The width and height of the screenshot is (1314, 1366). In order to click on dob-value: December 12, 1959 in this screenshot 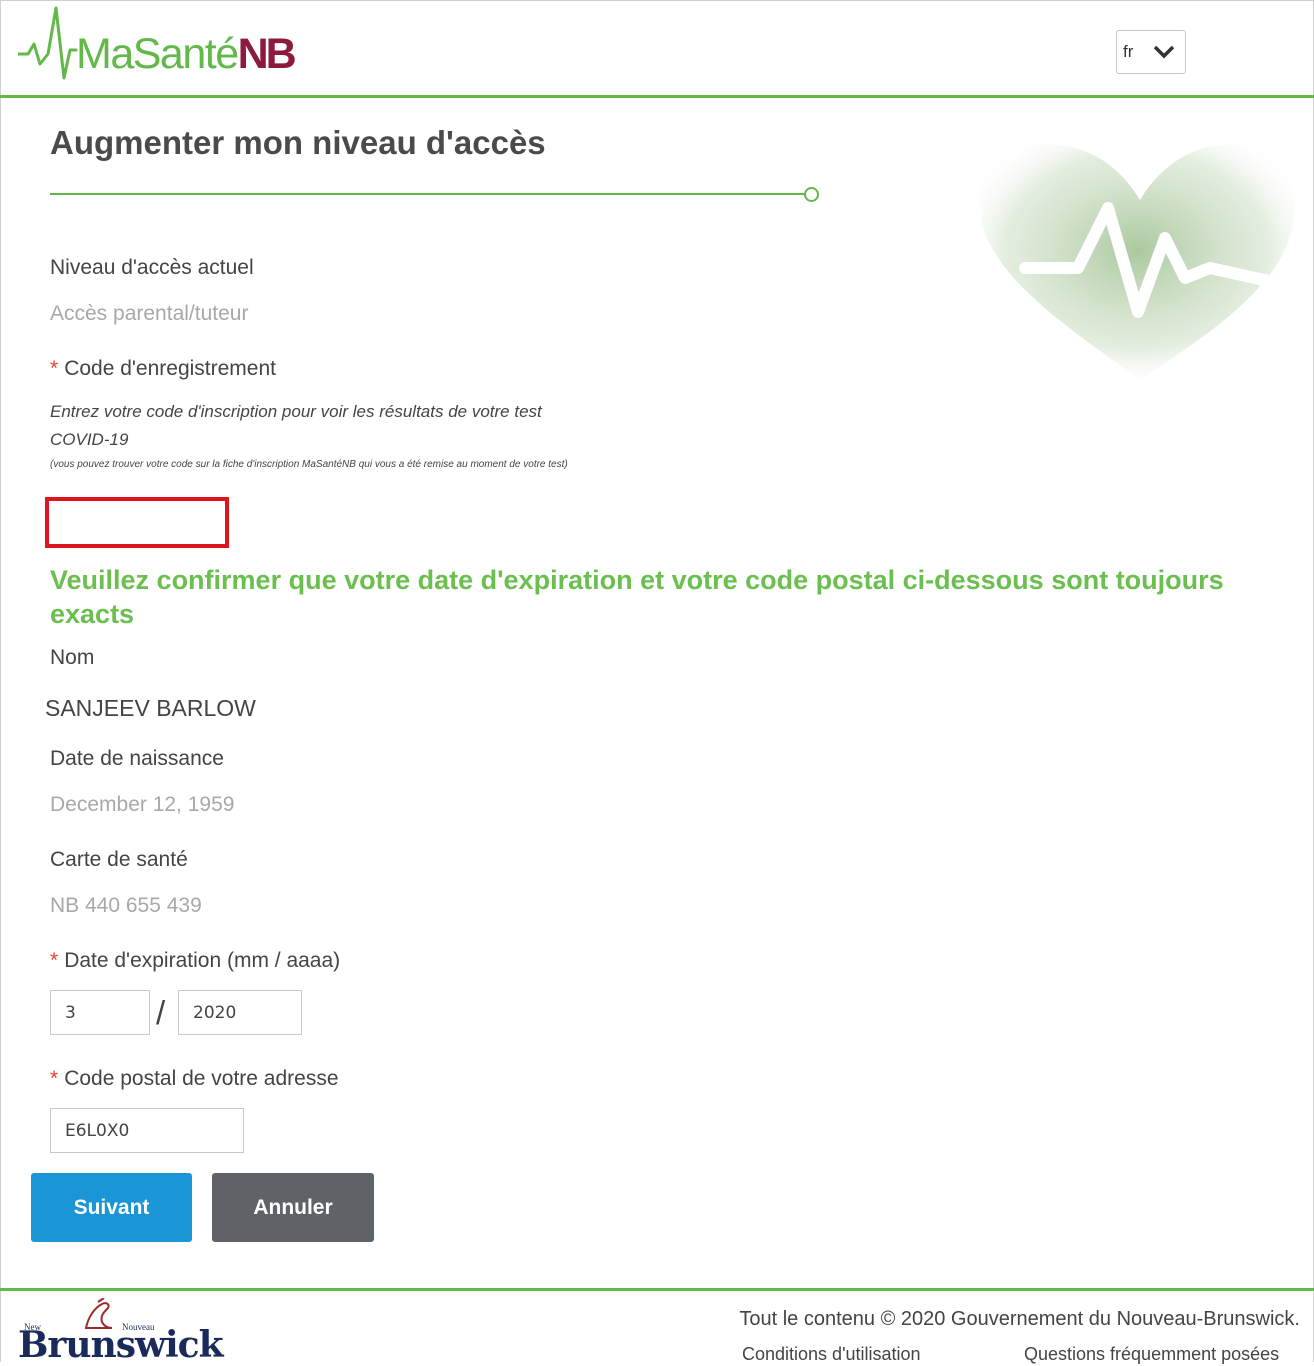, I will do `click(142, 804)`.